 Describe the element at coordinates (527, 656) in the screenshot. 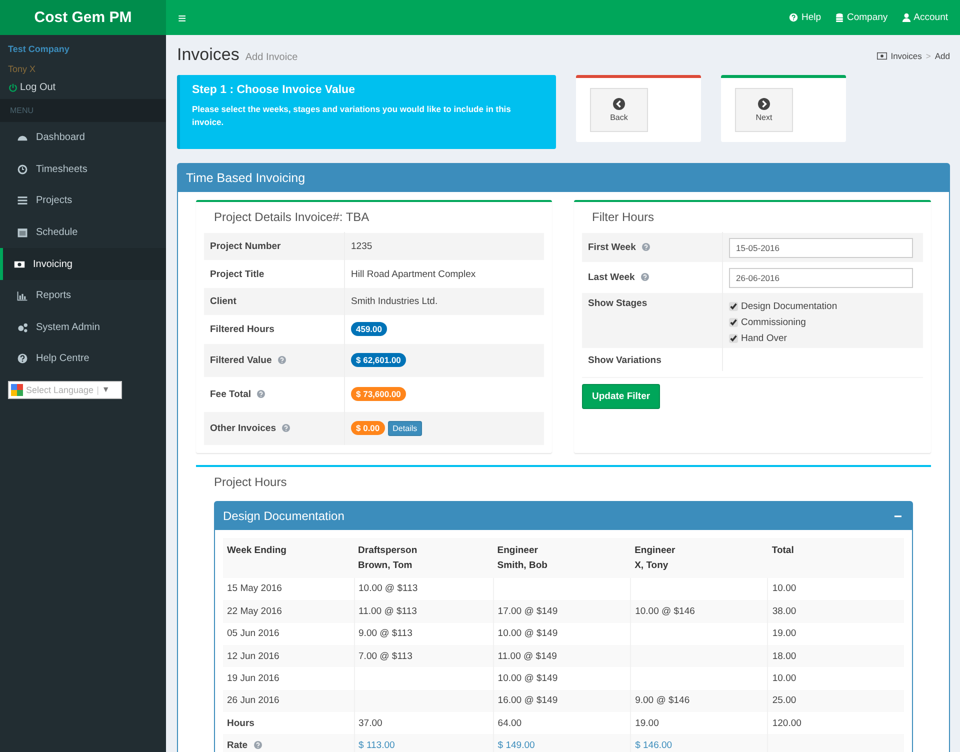

I see `table-cell: 11.00 @ $149` at that location.